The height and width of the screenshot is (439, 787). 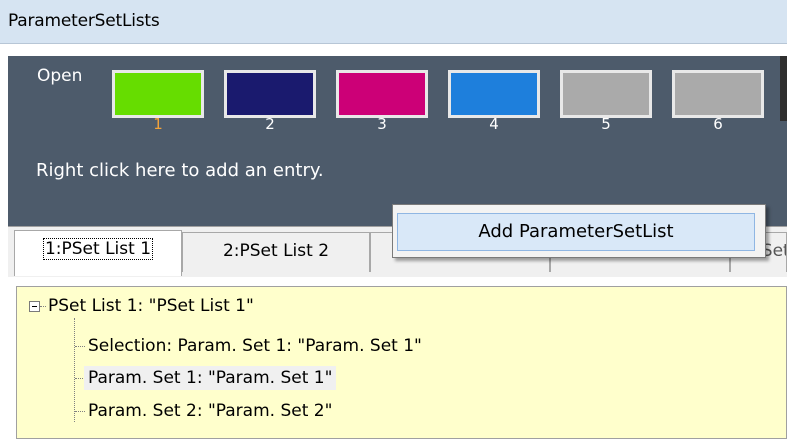 I want to click on swatch-number-1: 1, so click(x=158, y=124).